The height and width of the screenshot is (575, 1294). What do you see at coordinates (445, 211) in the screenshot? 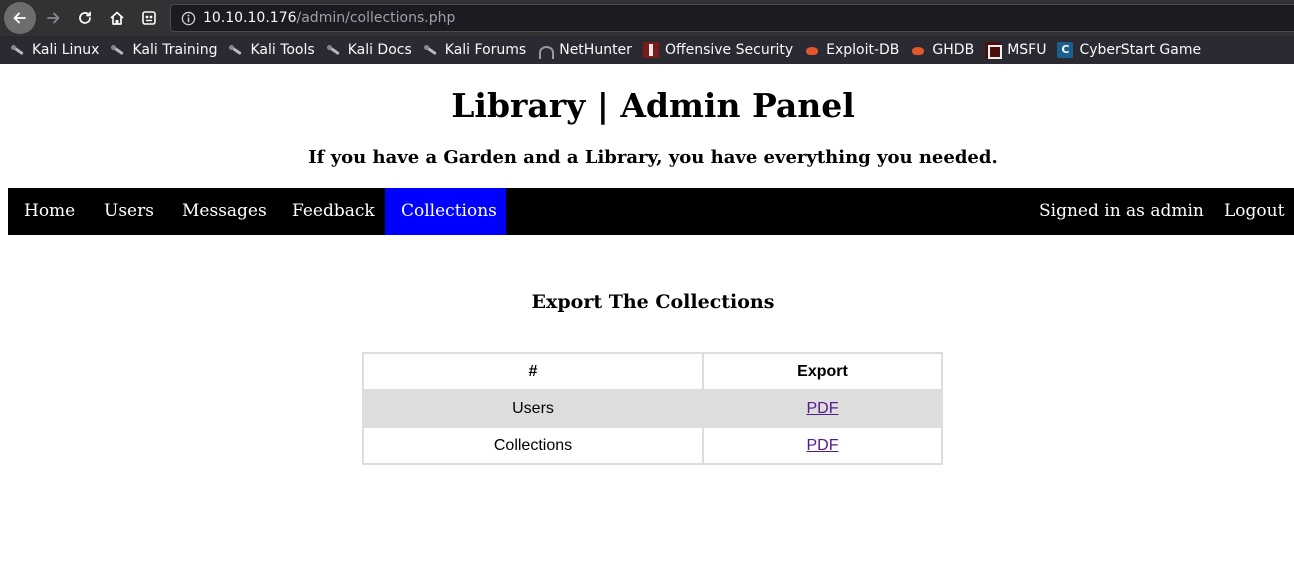
I see `nav-collections: Collections` at bounding box center [445, 211].